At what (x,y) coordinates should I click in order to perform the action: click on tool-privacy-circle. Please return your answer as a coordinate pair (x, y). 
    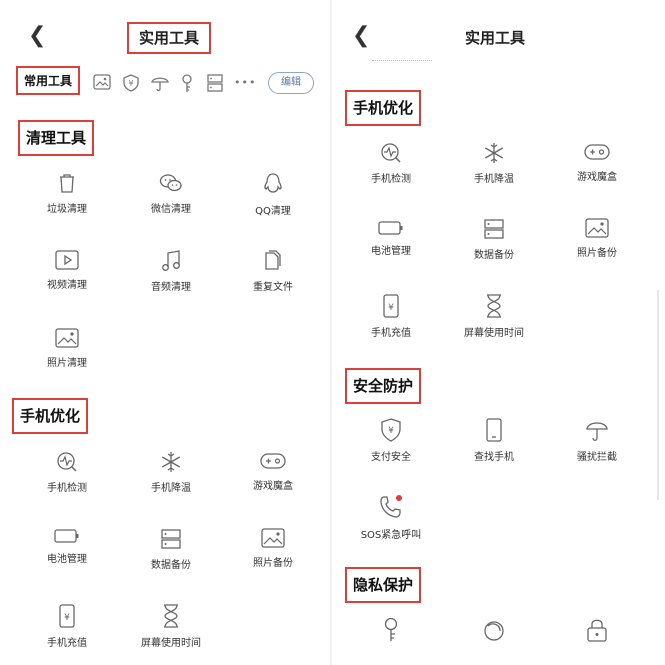
    Looking at the image, I should click on (494, 631).